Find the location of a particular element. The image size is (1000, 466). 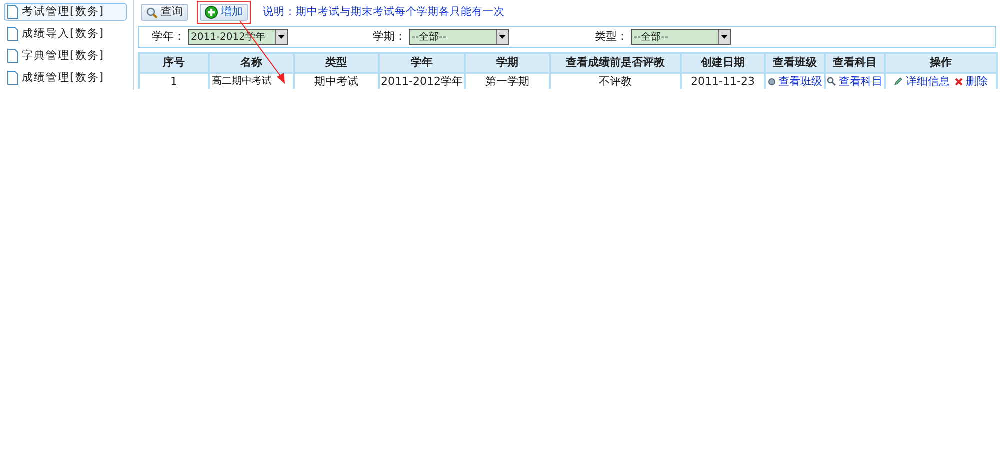

delete-icon is located at coordinates (959, 82).